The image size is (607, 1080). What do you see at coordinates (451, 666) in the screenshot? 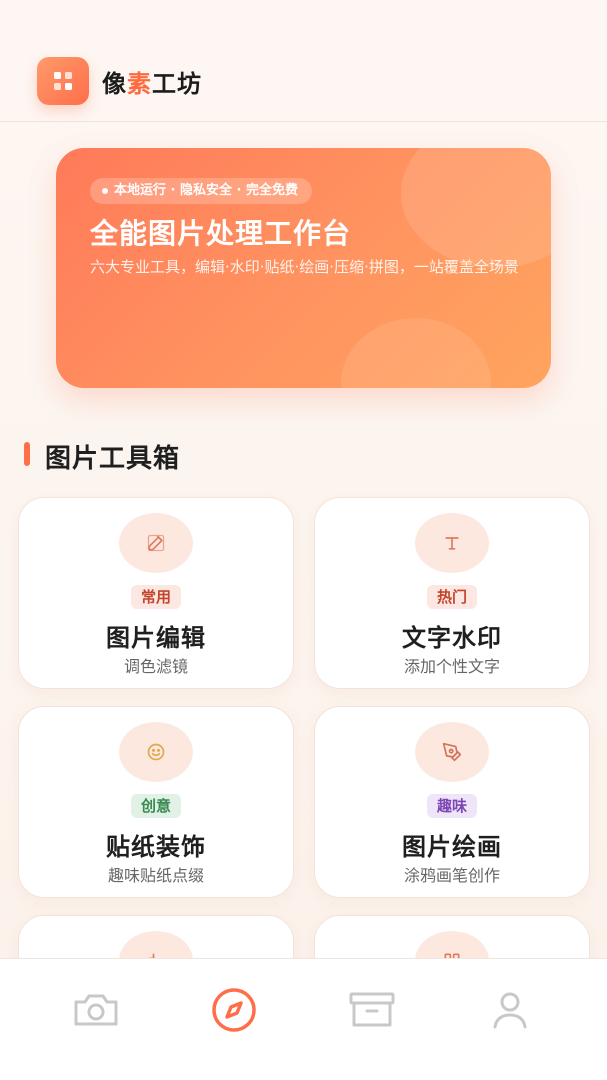
I see `tool-subtitle: 添加个性文字` at bounding box center [451, 666].